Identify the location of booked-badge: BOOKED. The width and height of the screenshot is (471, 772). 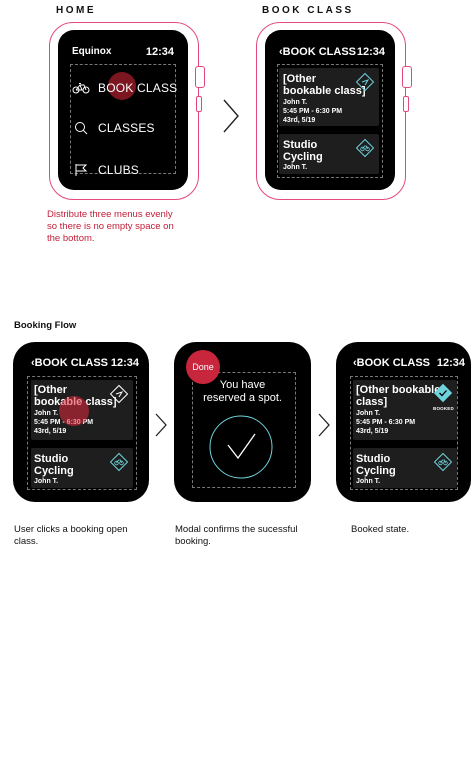
(443, 408).